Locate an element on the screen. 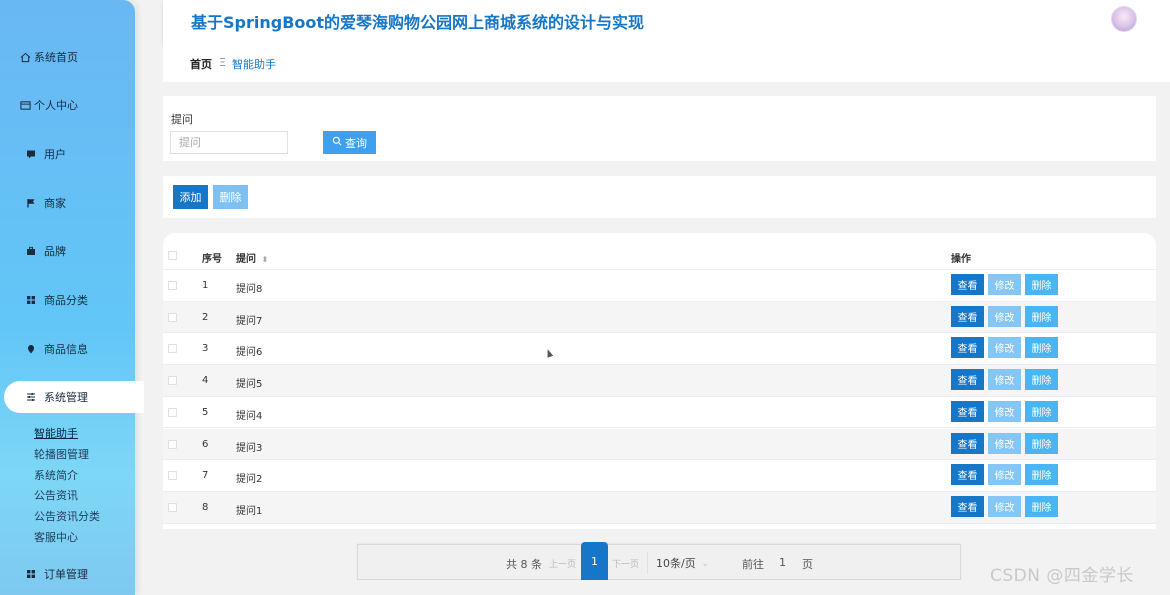  select-all-checkbox is located at coordinates (172, 255).